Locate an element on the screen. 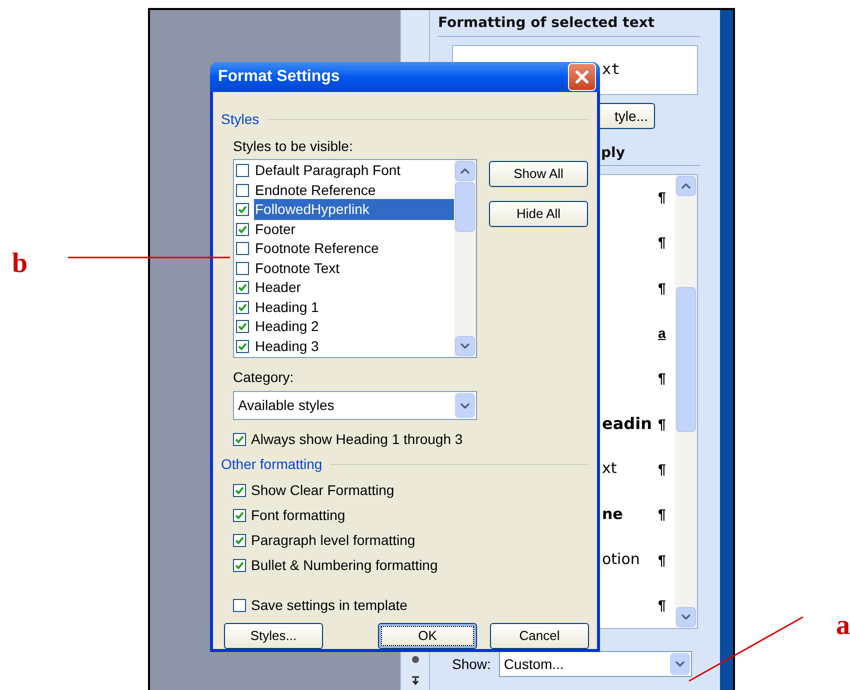 The width and height of the screenshot is (850, 690). list-item: Heading 2 is located at coordinates (354, 327).